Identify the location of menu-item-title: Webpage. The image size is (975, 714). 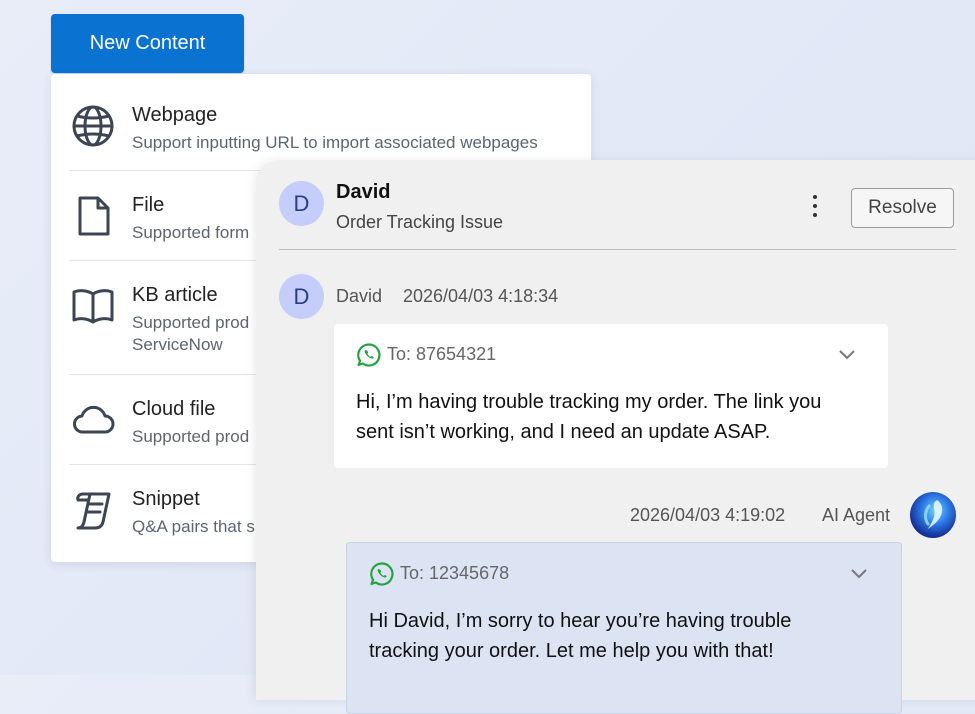
(175, 115).